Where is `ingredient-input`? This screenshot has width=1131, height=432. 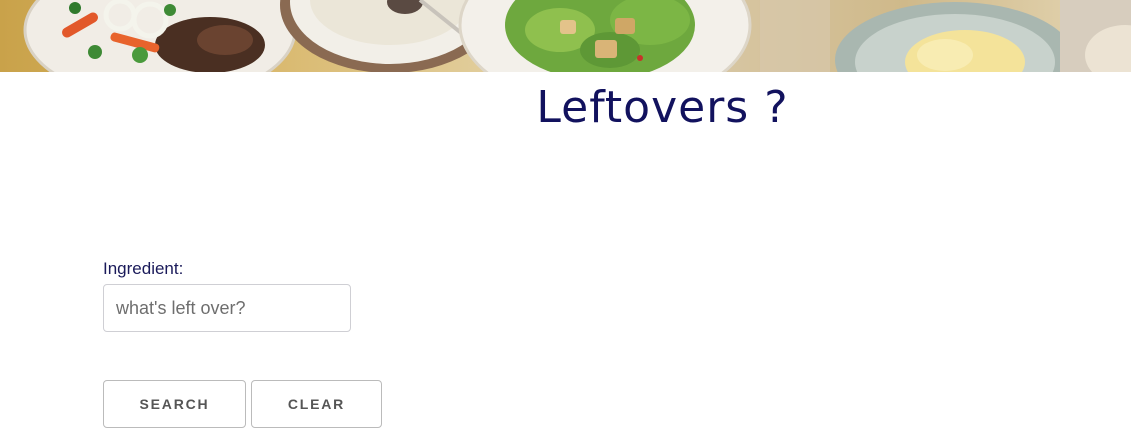 ingredient-input is located at coordinates (227, 308).